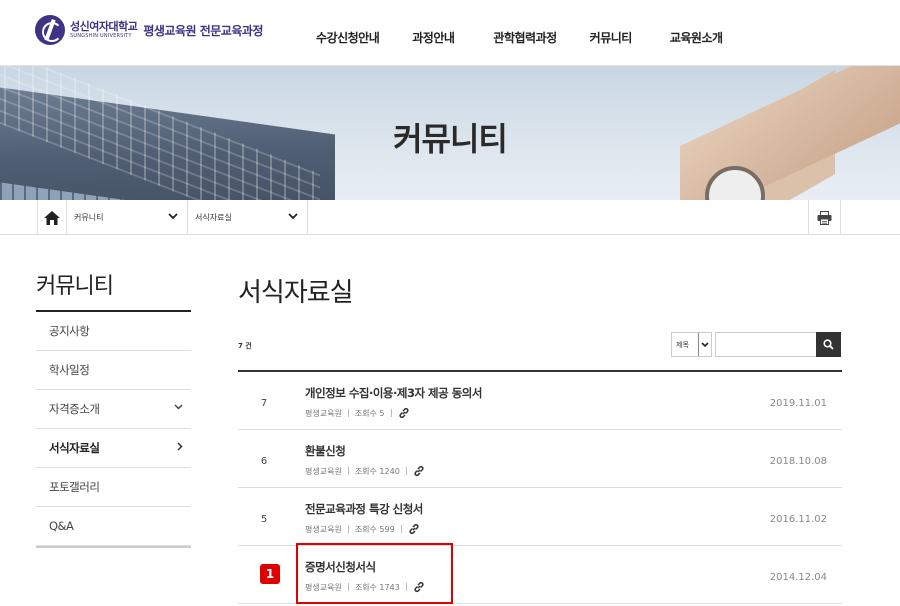 This screenshot has width=900, height=606. I want to click on sidebar-item-qna: Q&A, so click(113, 526).